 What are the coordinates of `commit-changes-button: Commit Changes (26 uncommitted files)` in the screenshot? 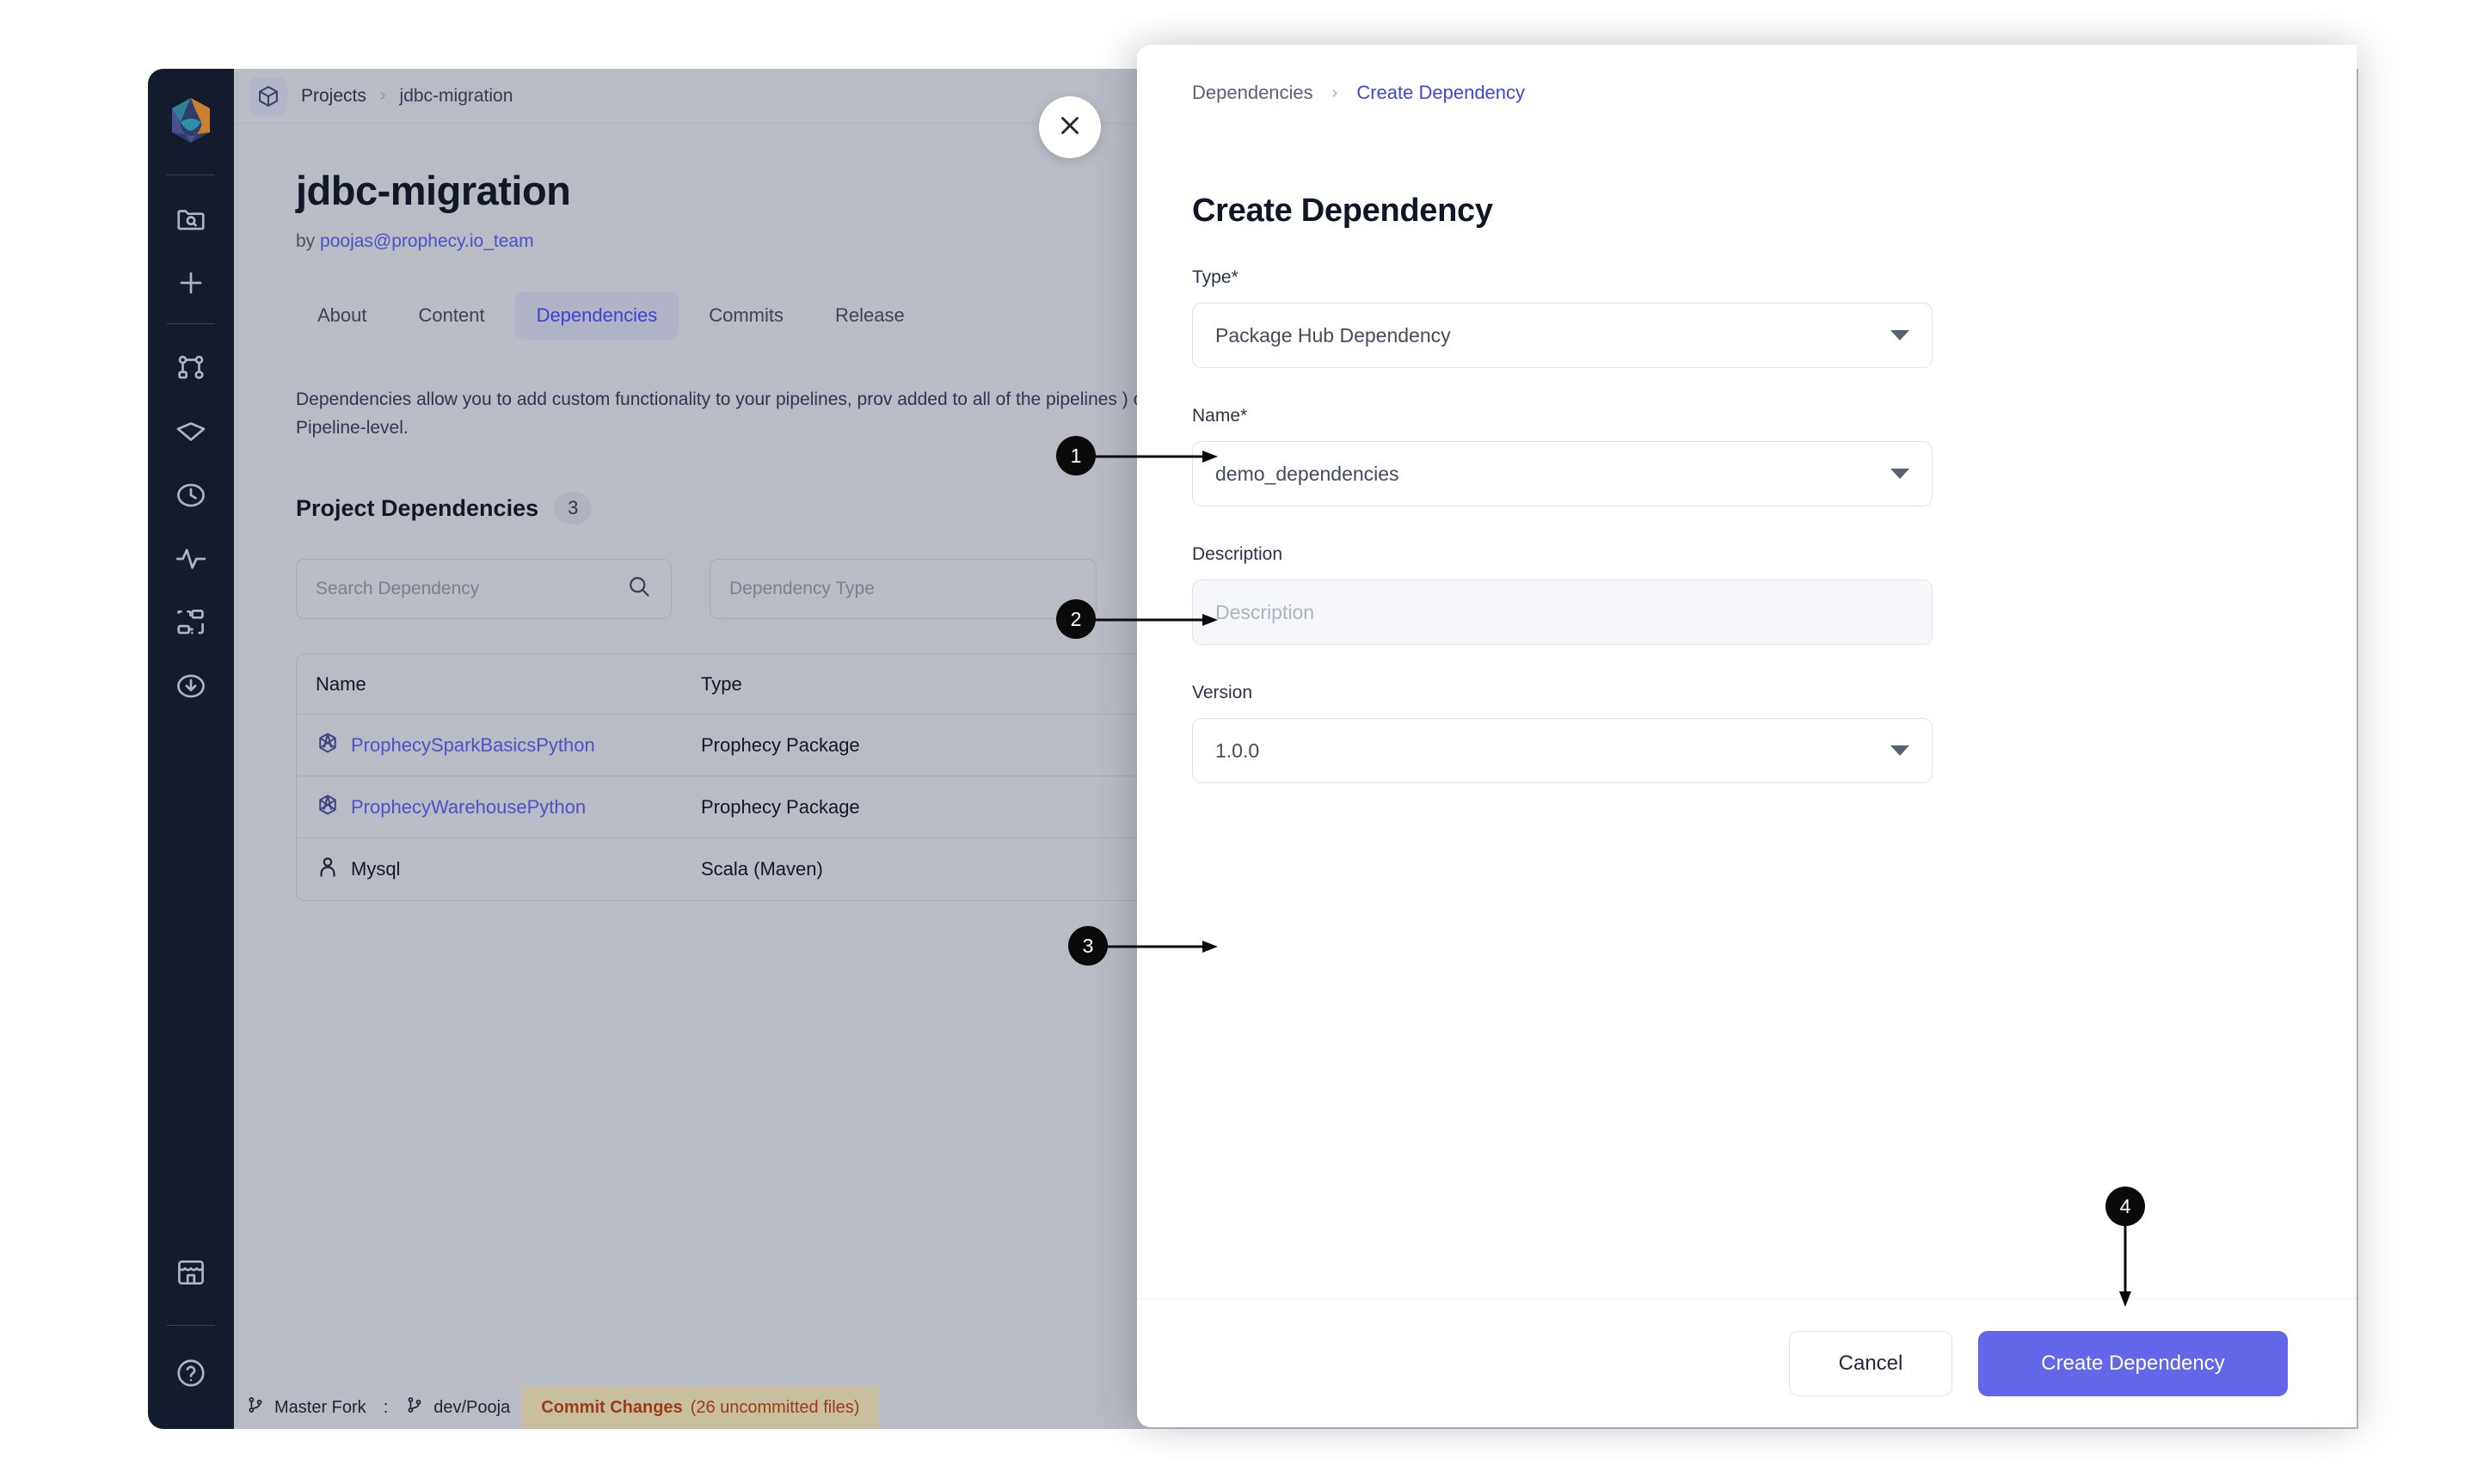 It's located at (700, 1407).